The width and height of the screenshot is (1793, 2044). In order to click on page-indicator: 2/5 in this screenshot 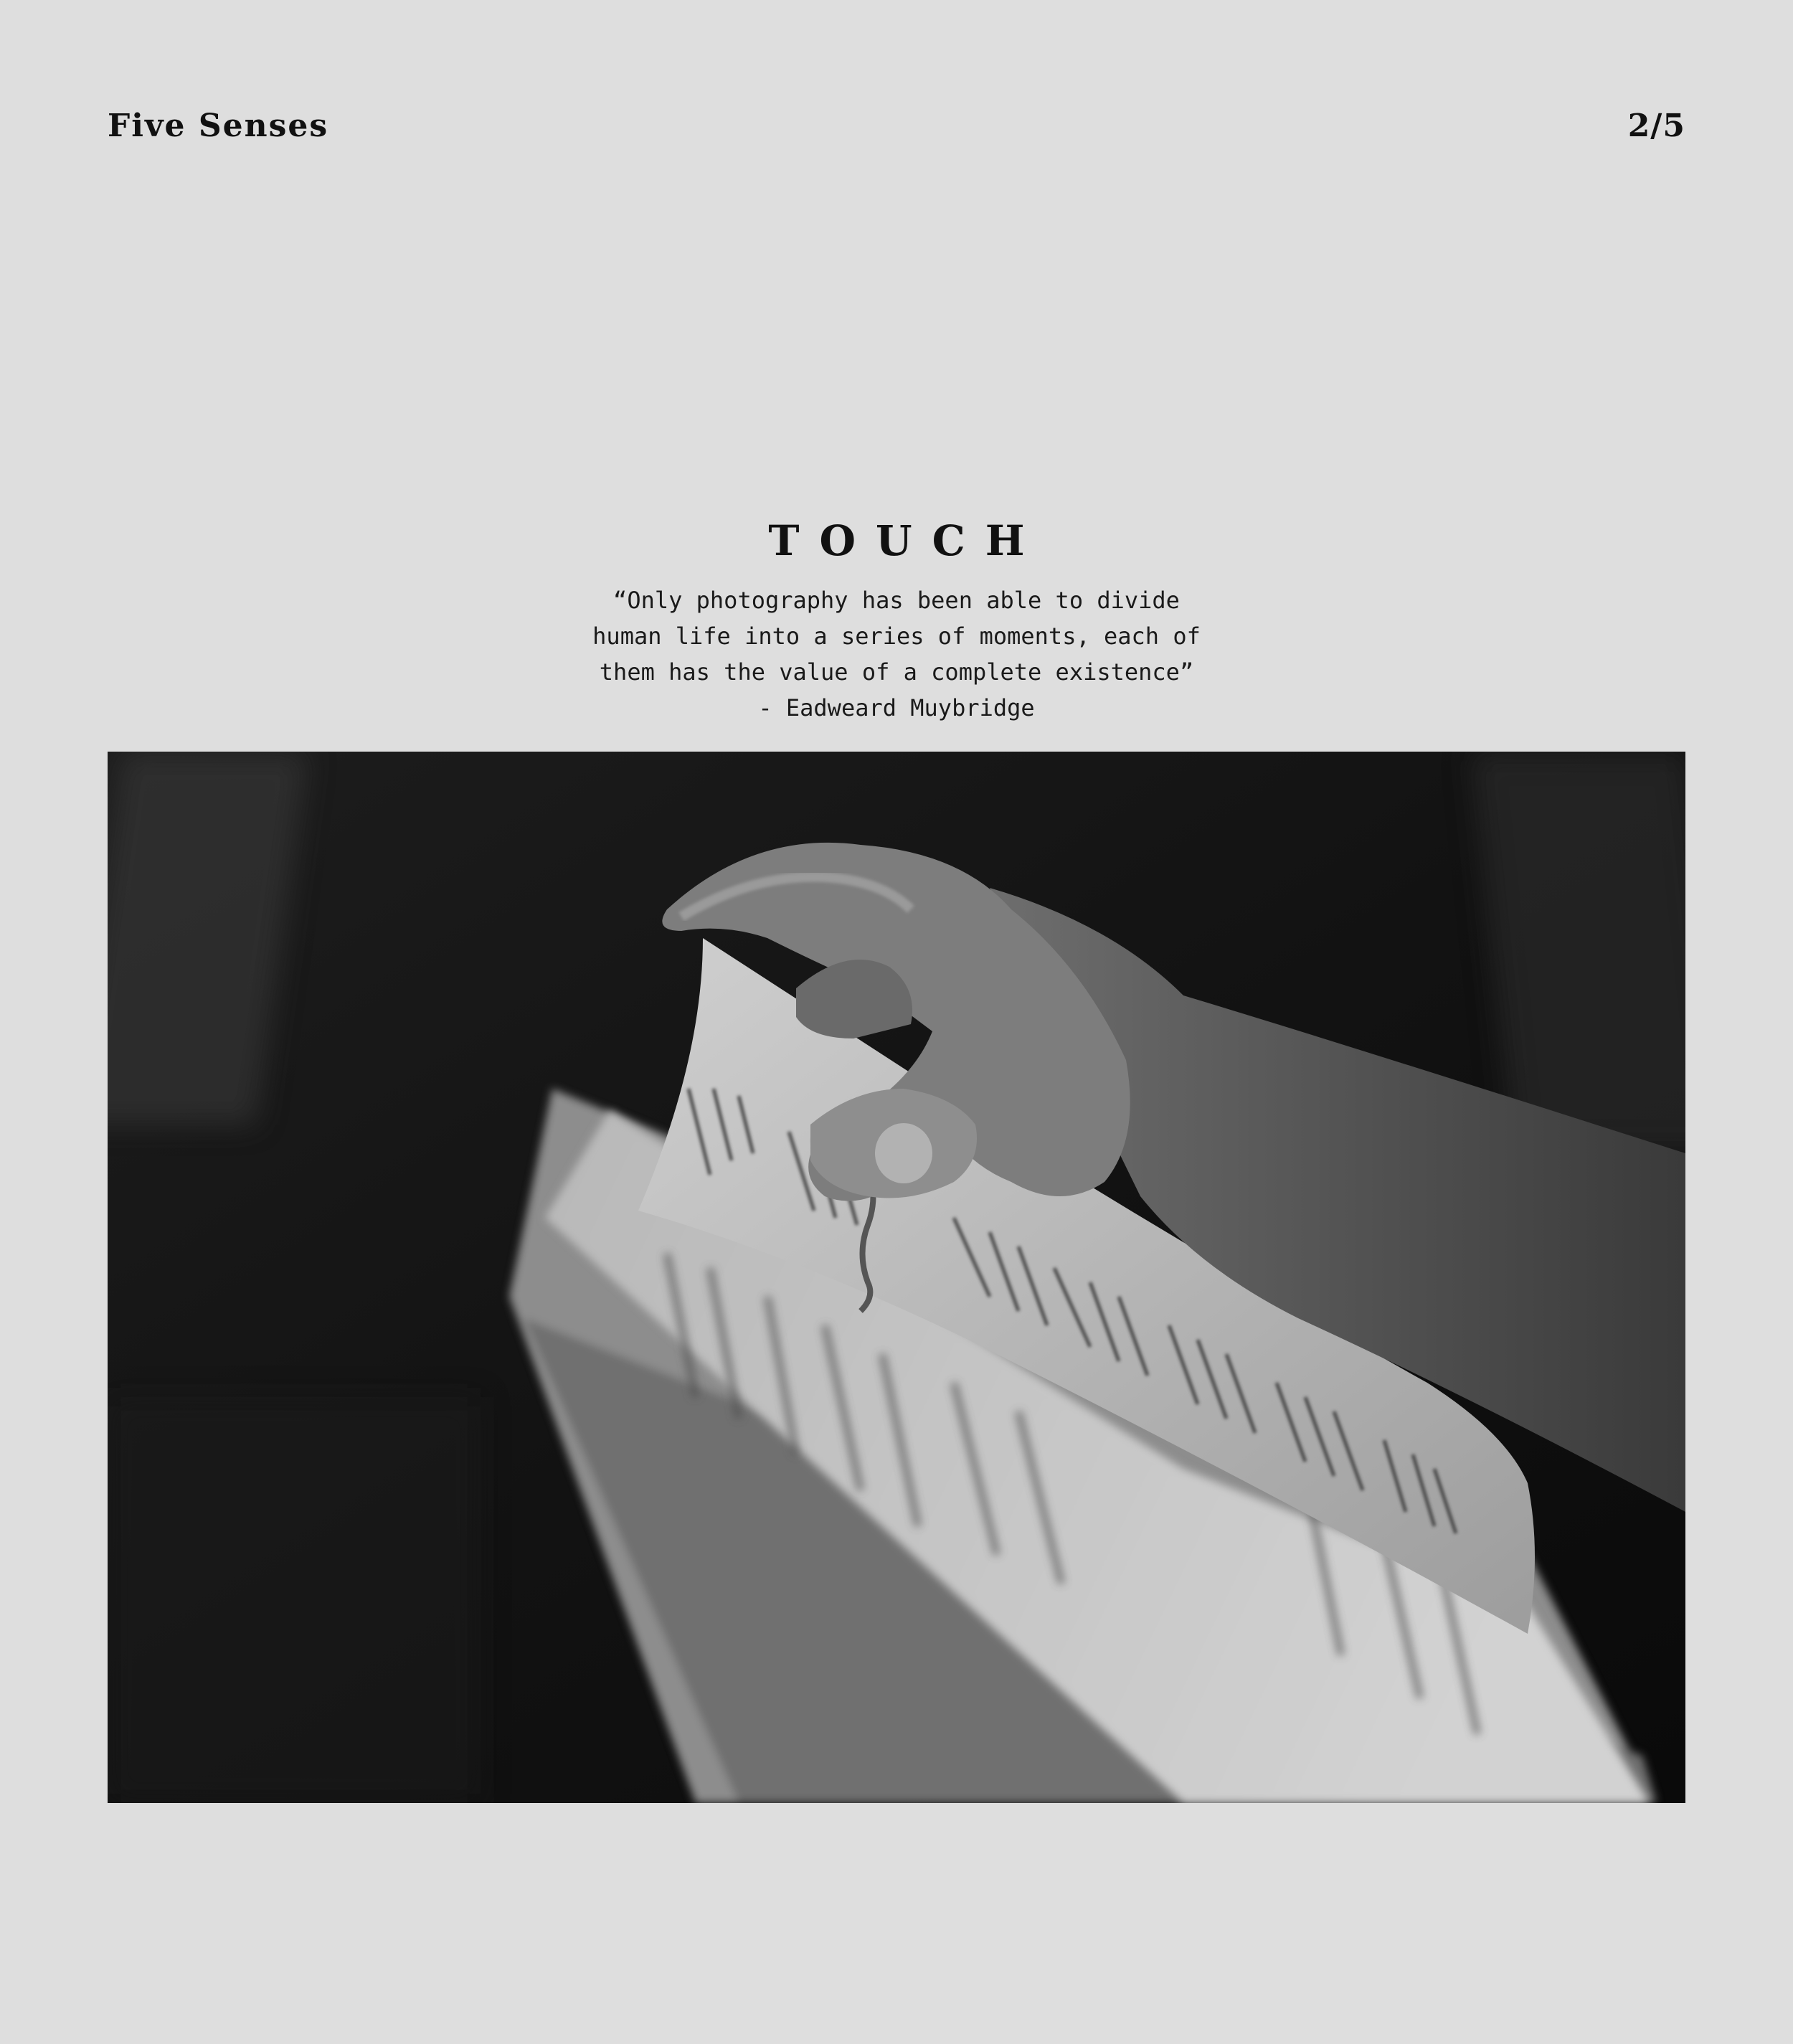, I will do `click(1656, 126)`.